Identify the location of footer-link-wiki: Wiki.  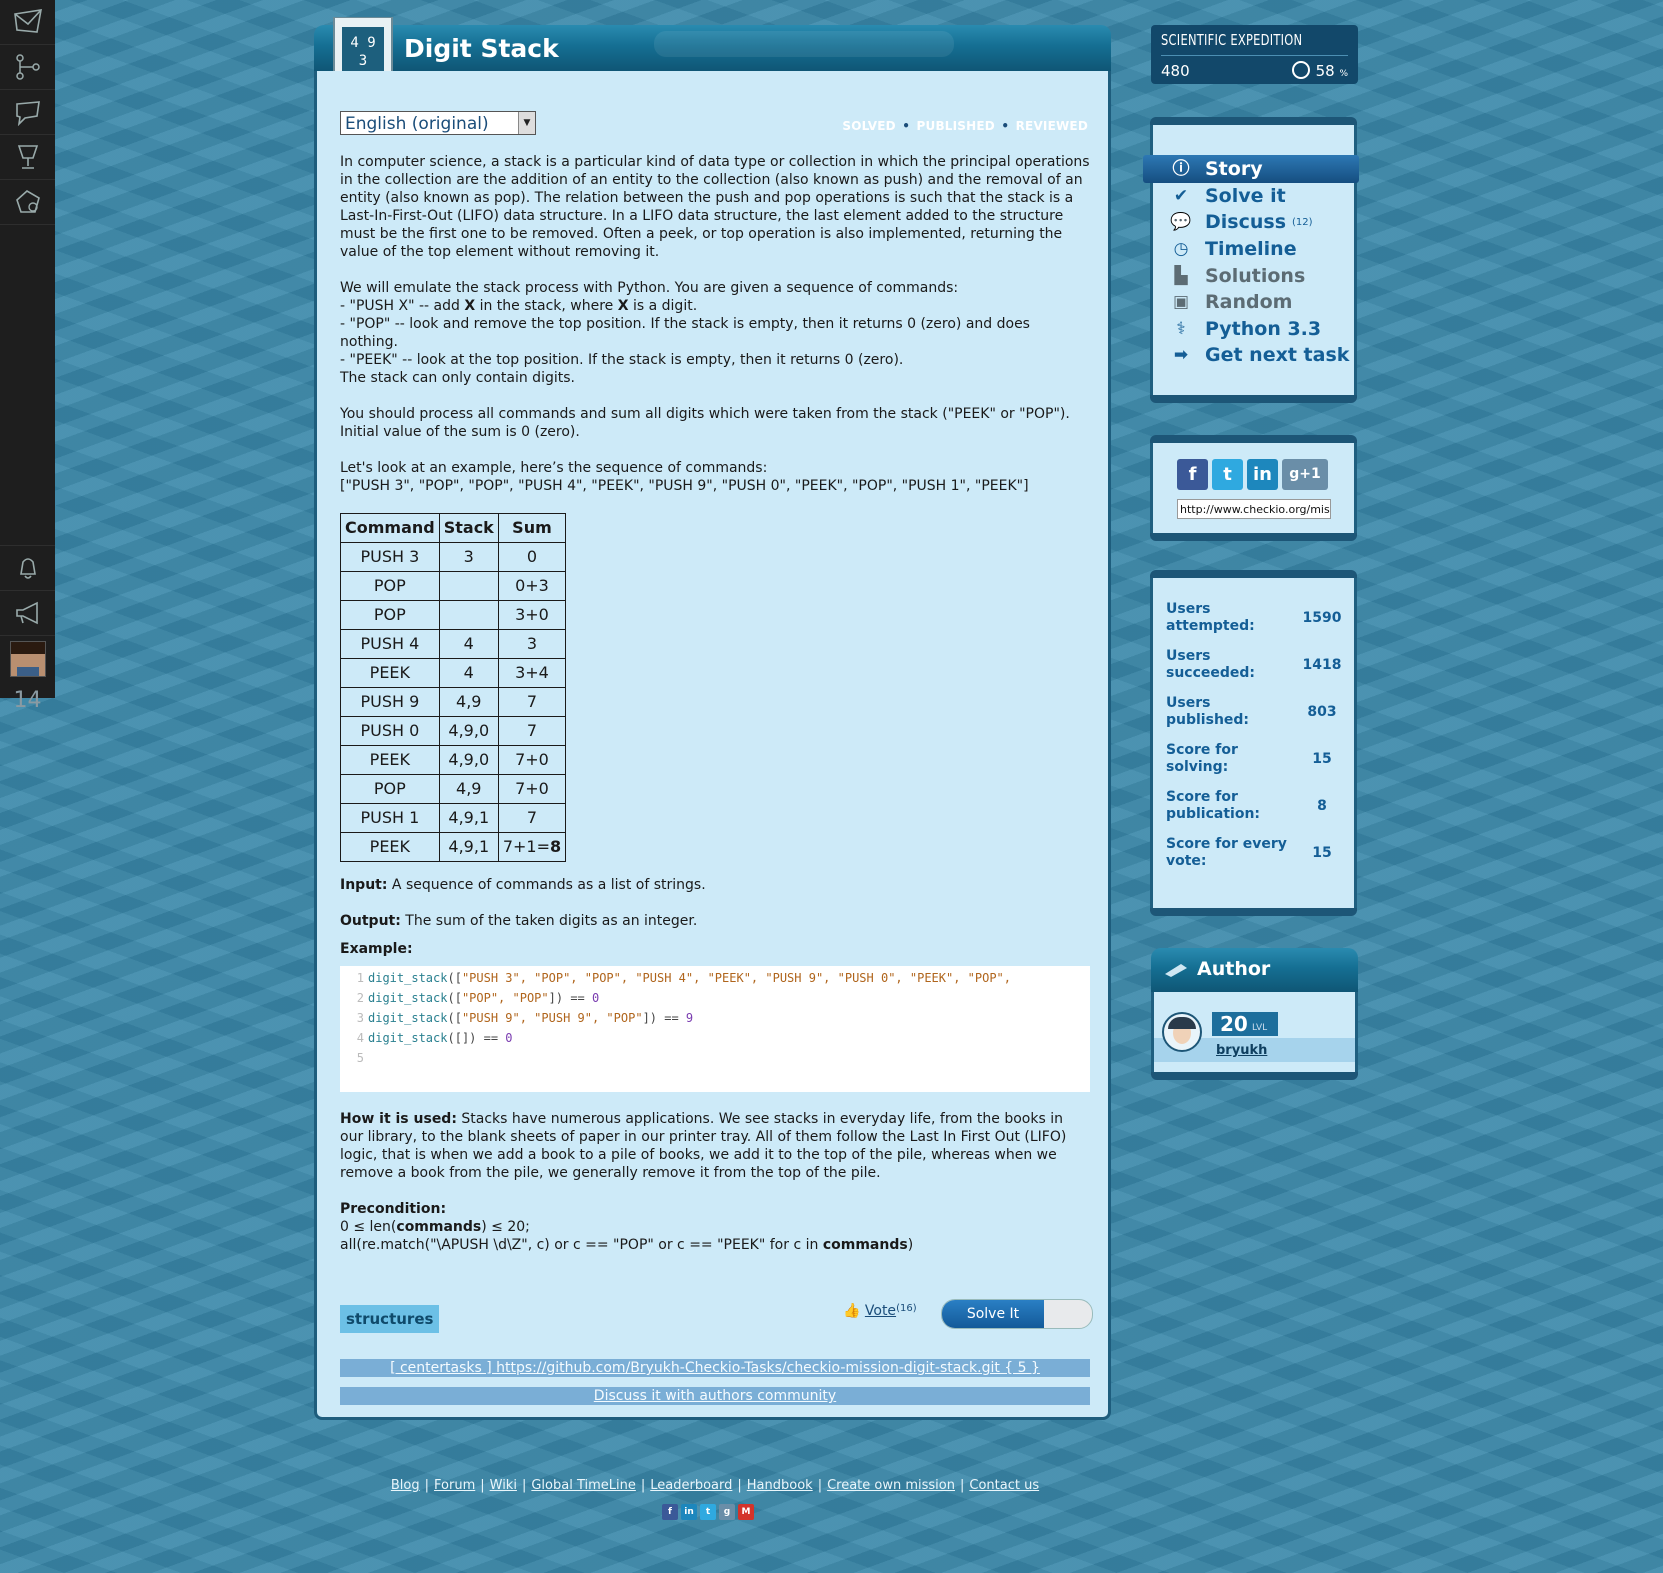
(503, 1485).